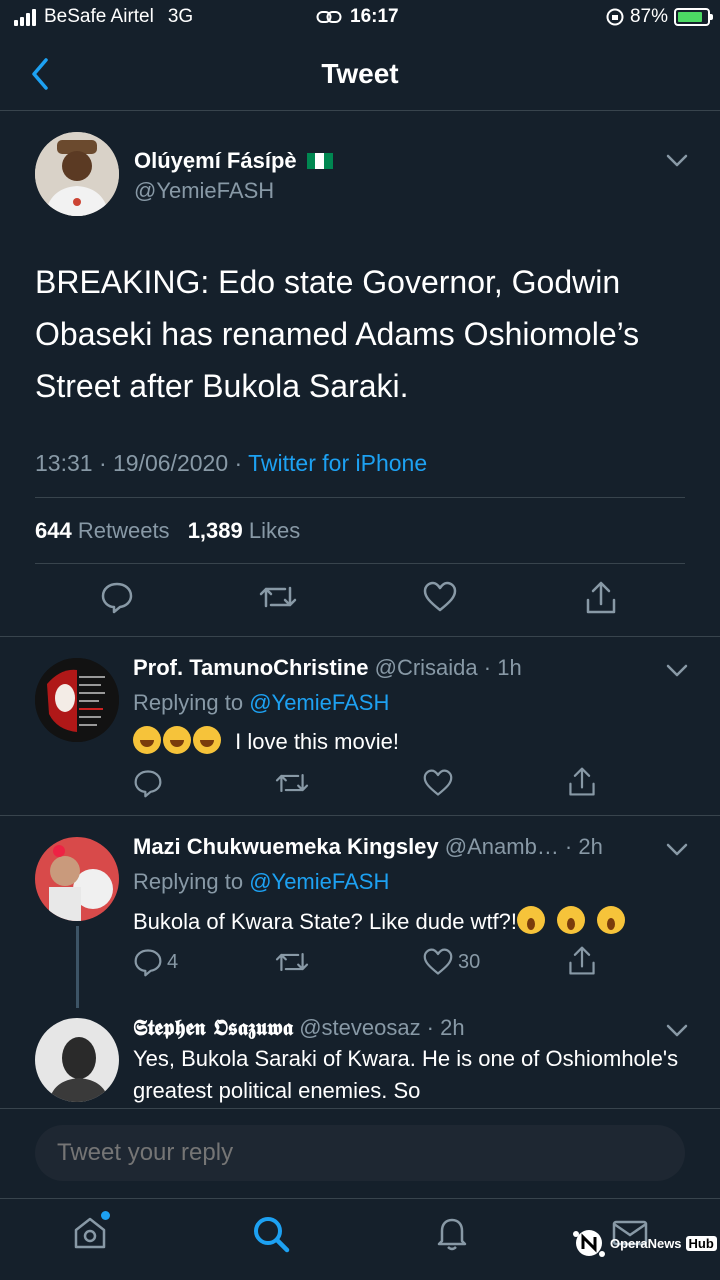 Image resolution: width=720 pixels, height=1280 pixels. Describe the element at coordinates (77, 967) in the screenshot. I see `thread-line` at that location.